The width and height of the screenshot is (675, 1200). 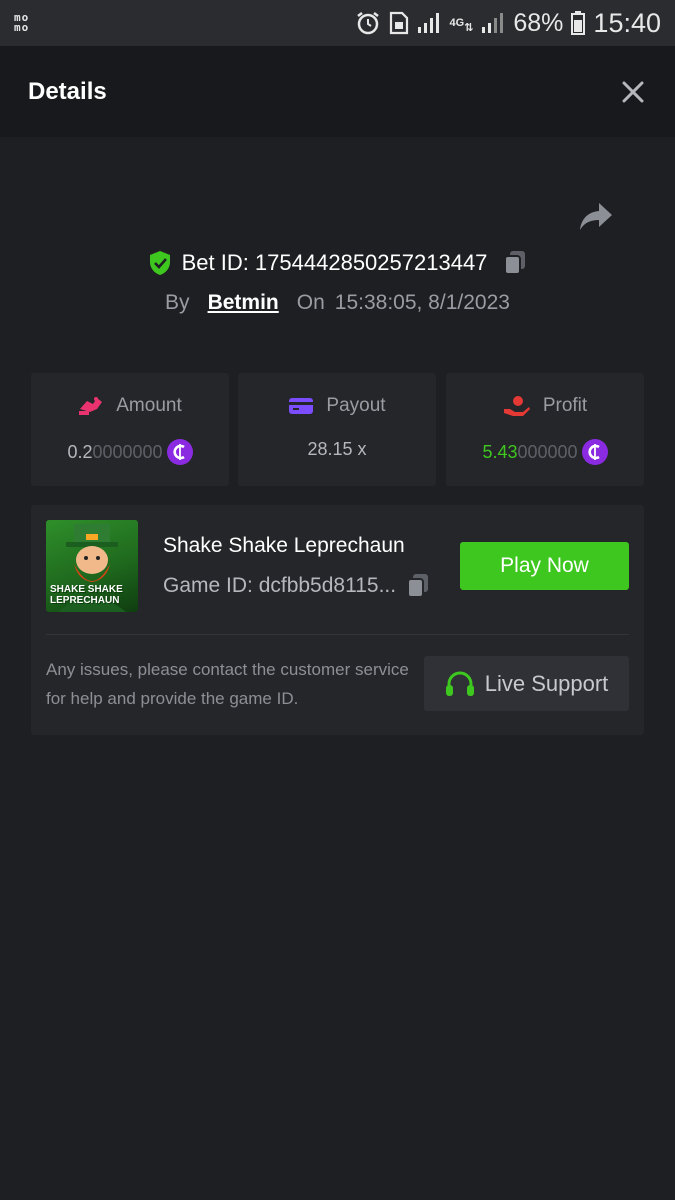 What do you see at coordinates (547, 451) in the screenshot?
I see `profit-value-trailing: 000000` at bounding box center [547, 451].